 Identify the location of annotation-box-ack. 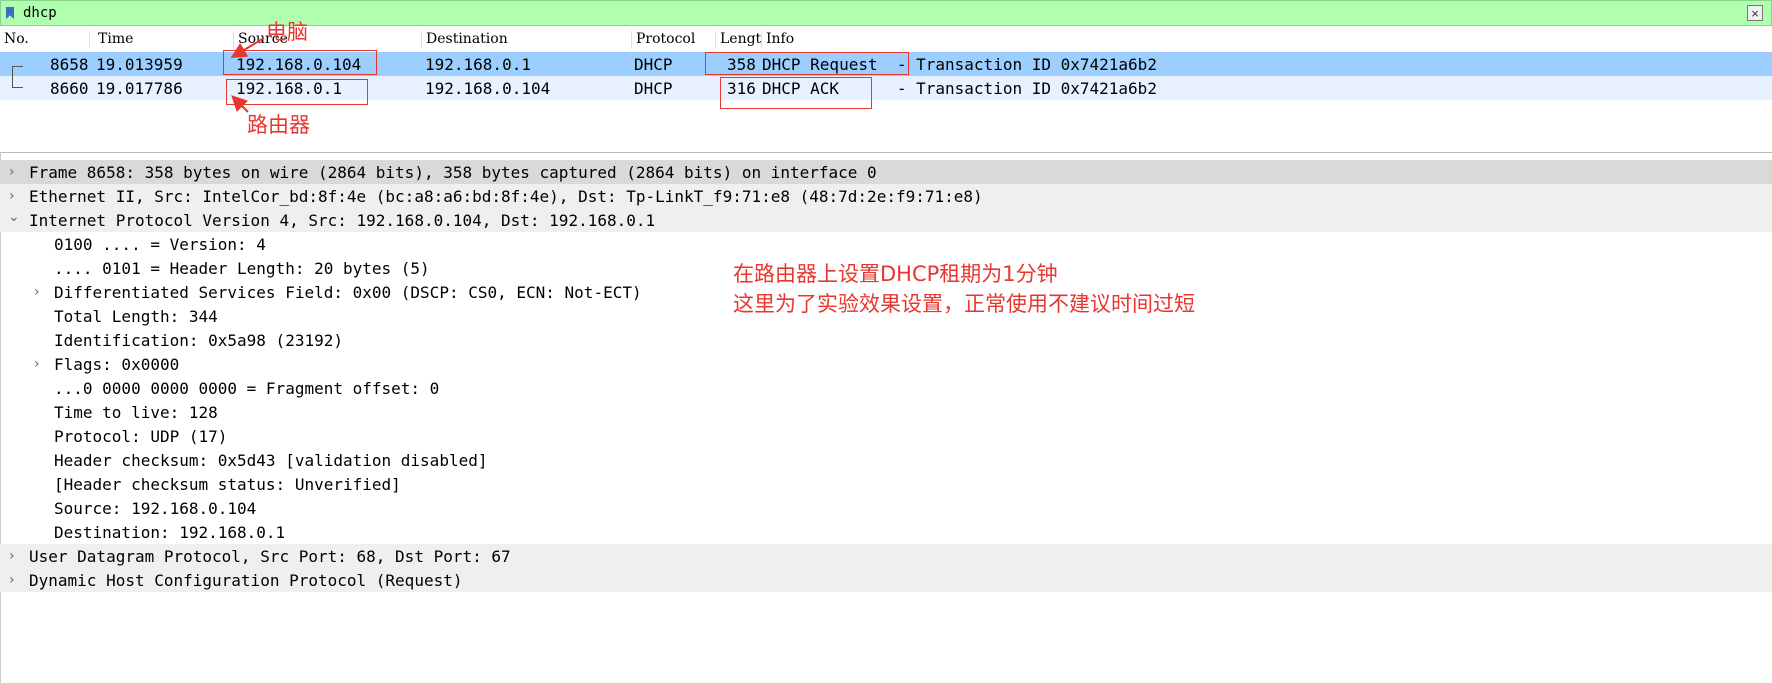
(796, 93).